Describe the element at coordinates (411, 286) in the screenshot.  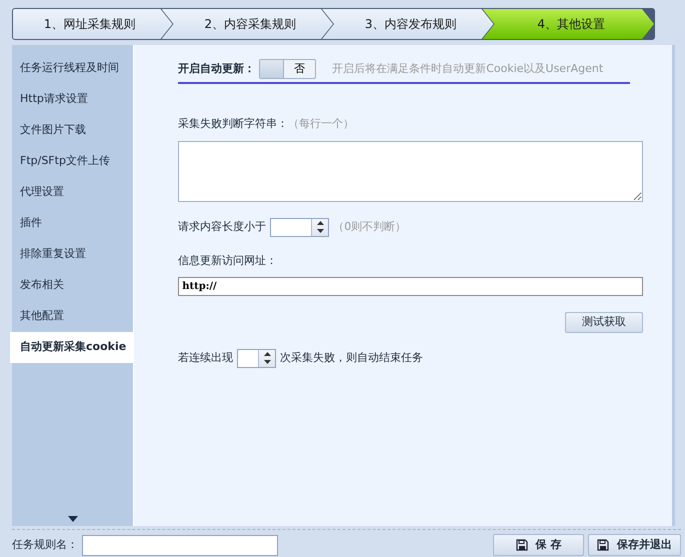
I see `url-field: http://` at that location.